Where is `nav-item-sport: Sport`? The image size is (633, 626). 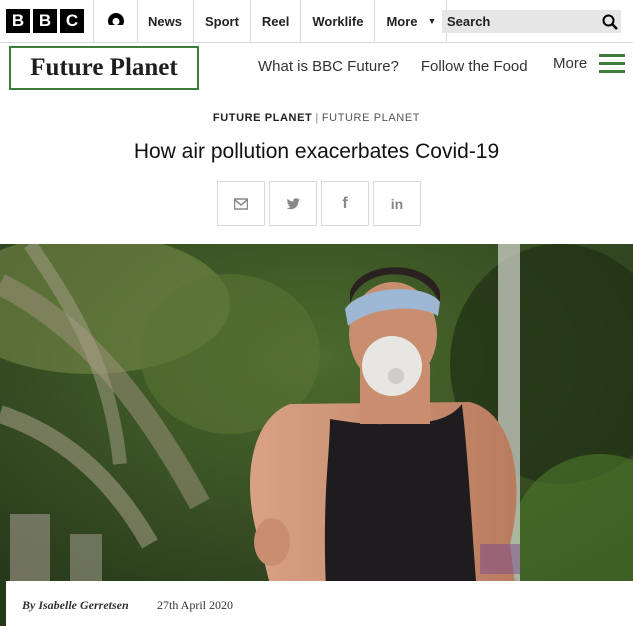 nav-item-sport: Sport is located at coordinates (222, 21).